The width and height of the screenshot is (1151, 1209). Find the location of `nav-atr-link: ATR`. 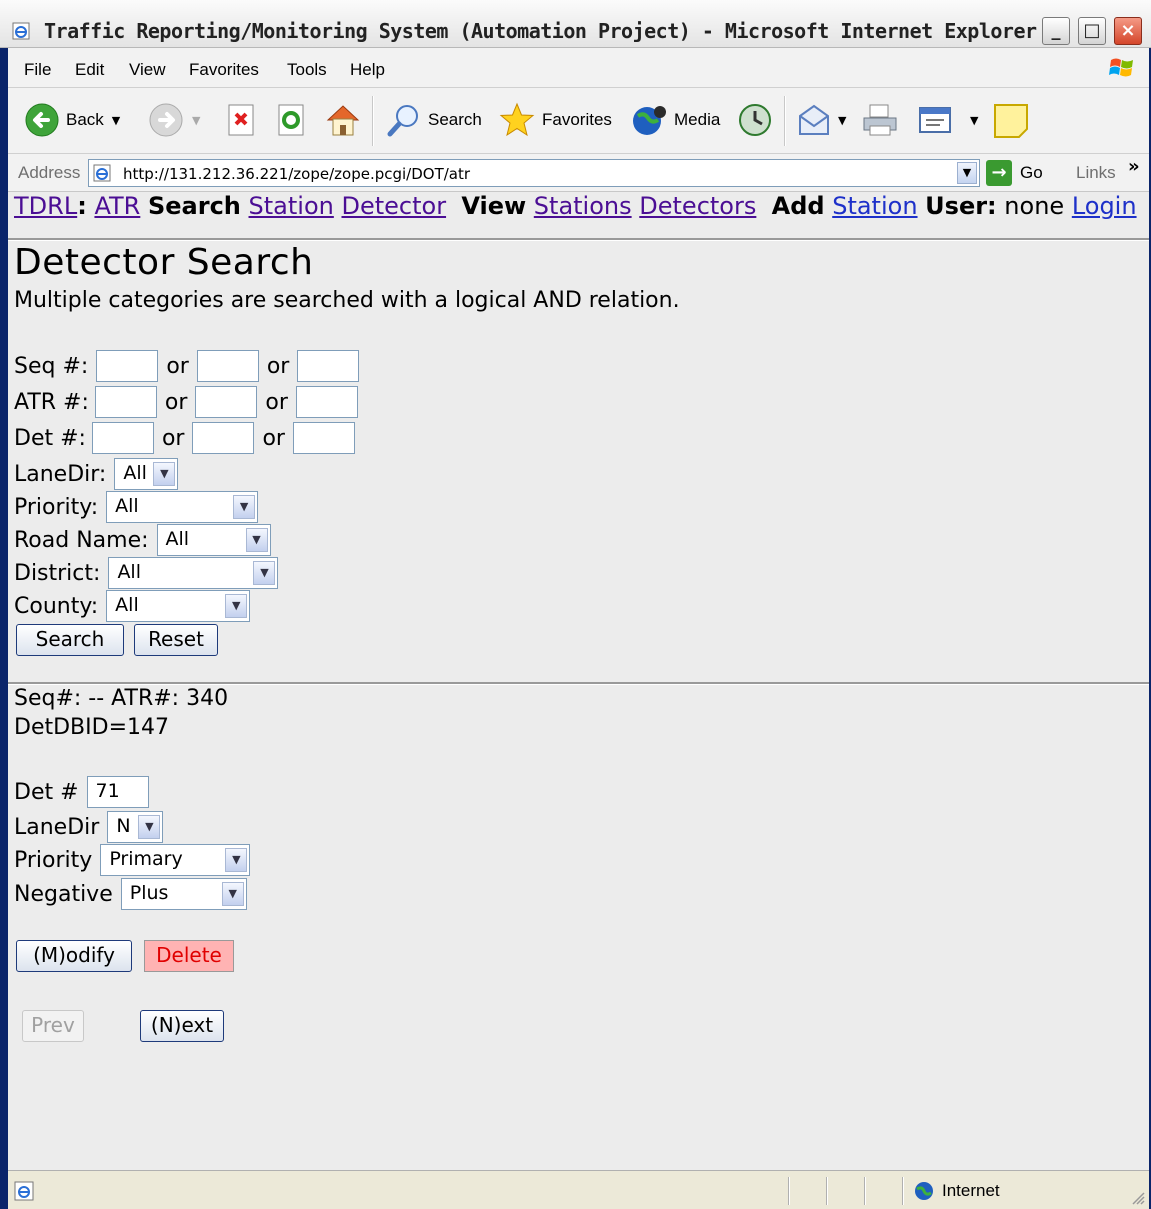

nav-atr-link: ATR is located at coordinates (117, 206).